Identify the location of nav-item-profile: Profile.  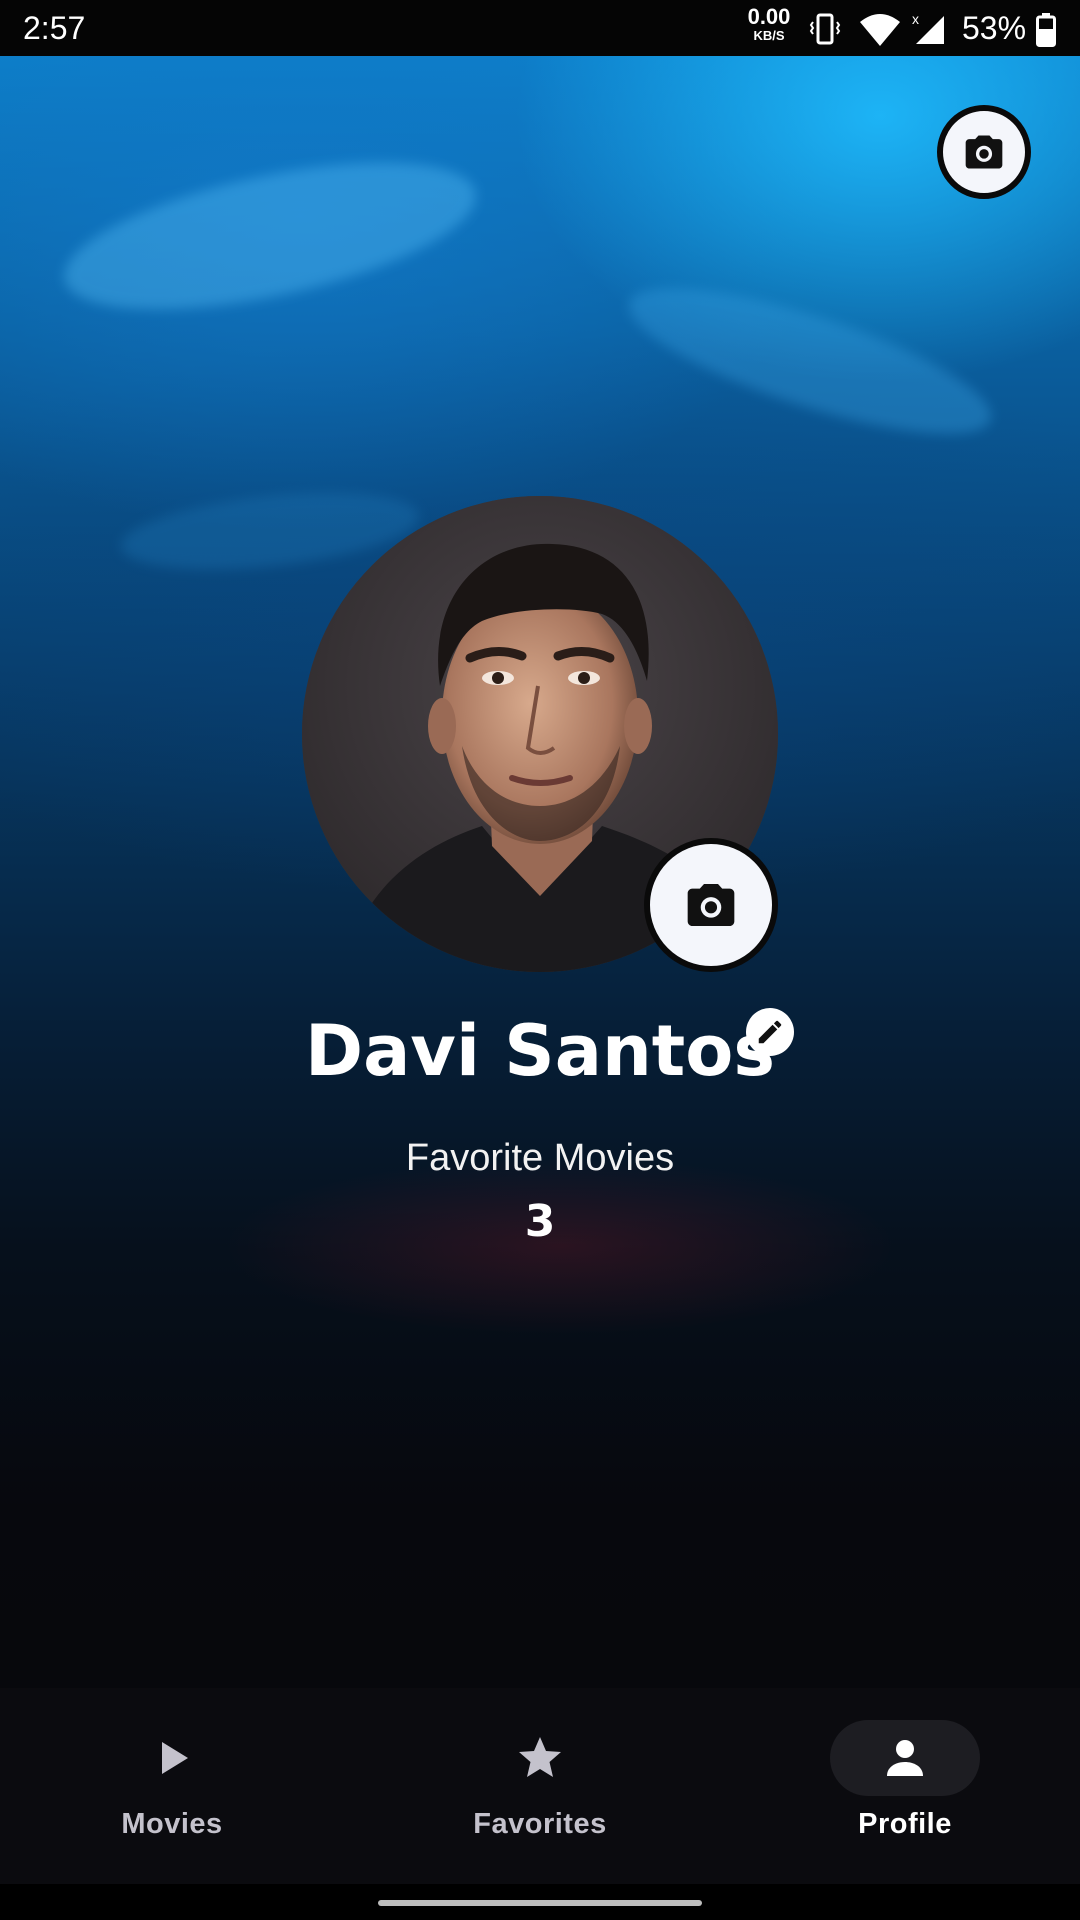
(905, 1764).